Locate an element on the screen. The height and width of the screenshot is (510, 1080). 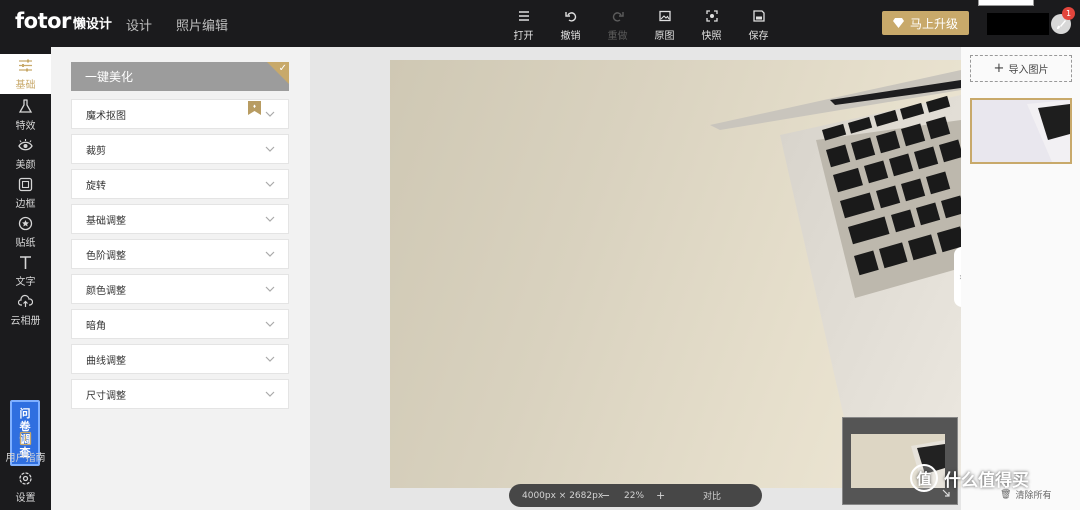
rail-cloud: 云相册 is located at coordinates (25, 313).